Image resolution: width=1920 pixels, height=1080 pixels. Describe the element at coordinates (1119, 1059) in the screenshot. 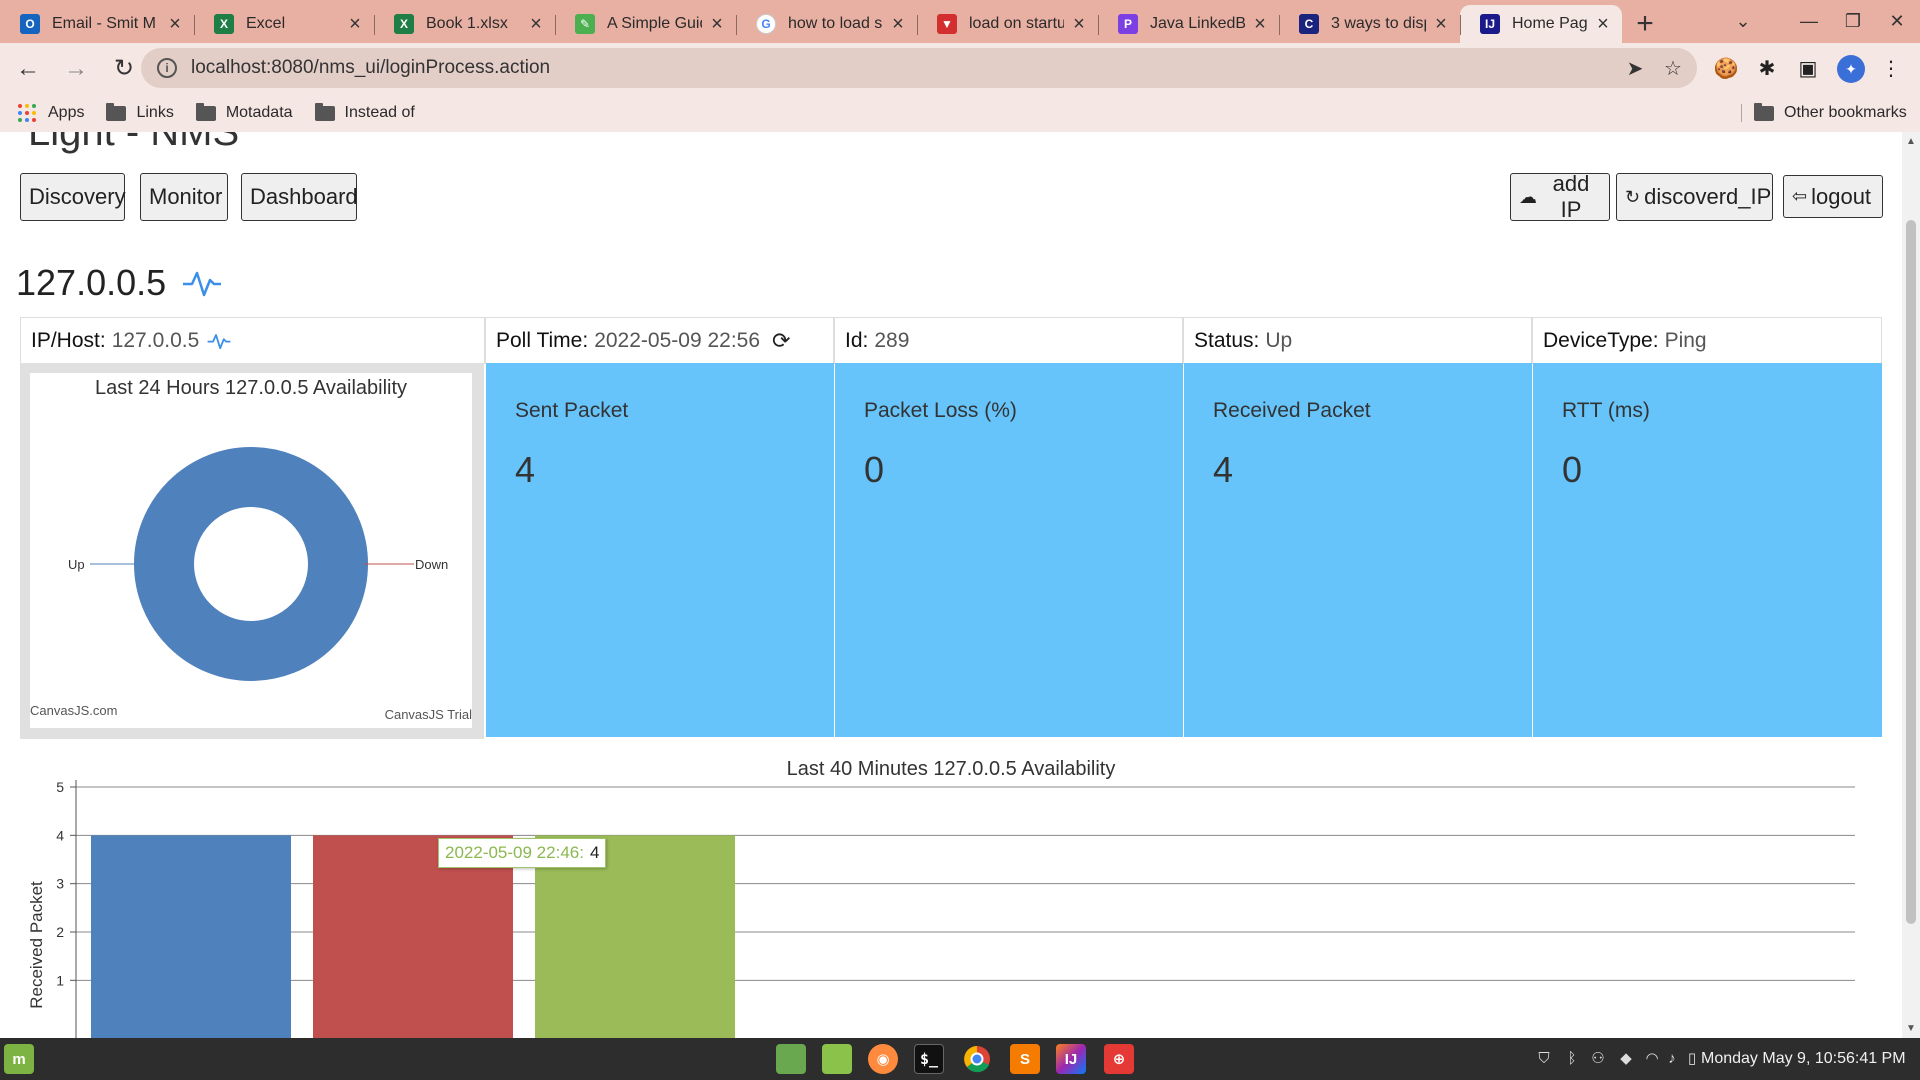

I see `vpn-icon: ⊕` at that location.